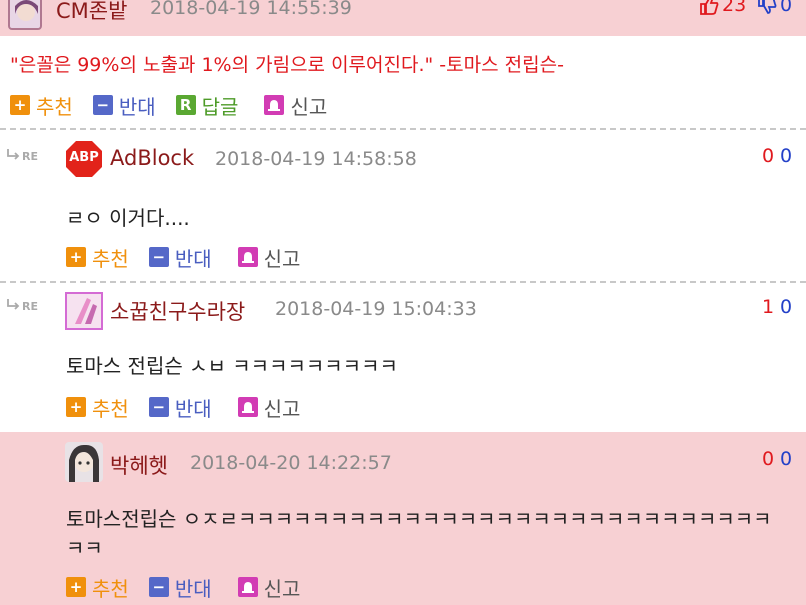 The width and height of the screenshot is (806, 605). Describe the element at coordinates (768, 307) in the screenshot. I see `comment-up-count: 1` at that location.